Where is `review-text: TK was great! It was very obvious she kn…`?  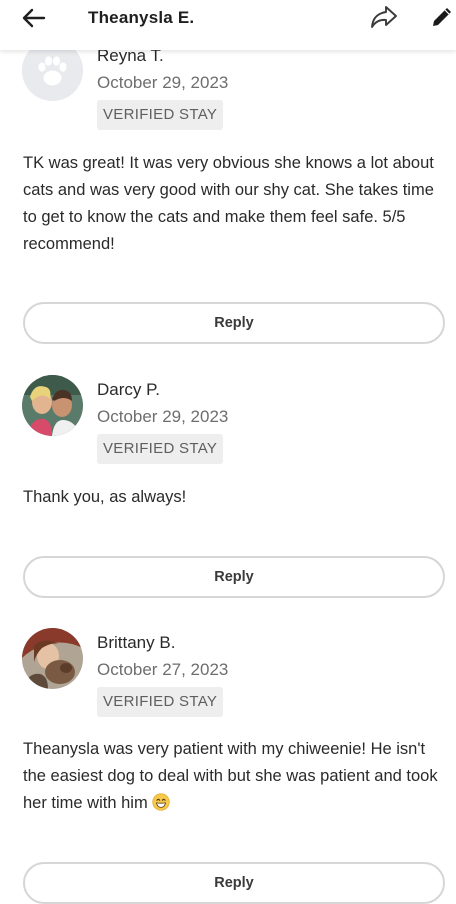 review-text: TK was great! It was very obvious she kn… is located at coordinates (228, 203).